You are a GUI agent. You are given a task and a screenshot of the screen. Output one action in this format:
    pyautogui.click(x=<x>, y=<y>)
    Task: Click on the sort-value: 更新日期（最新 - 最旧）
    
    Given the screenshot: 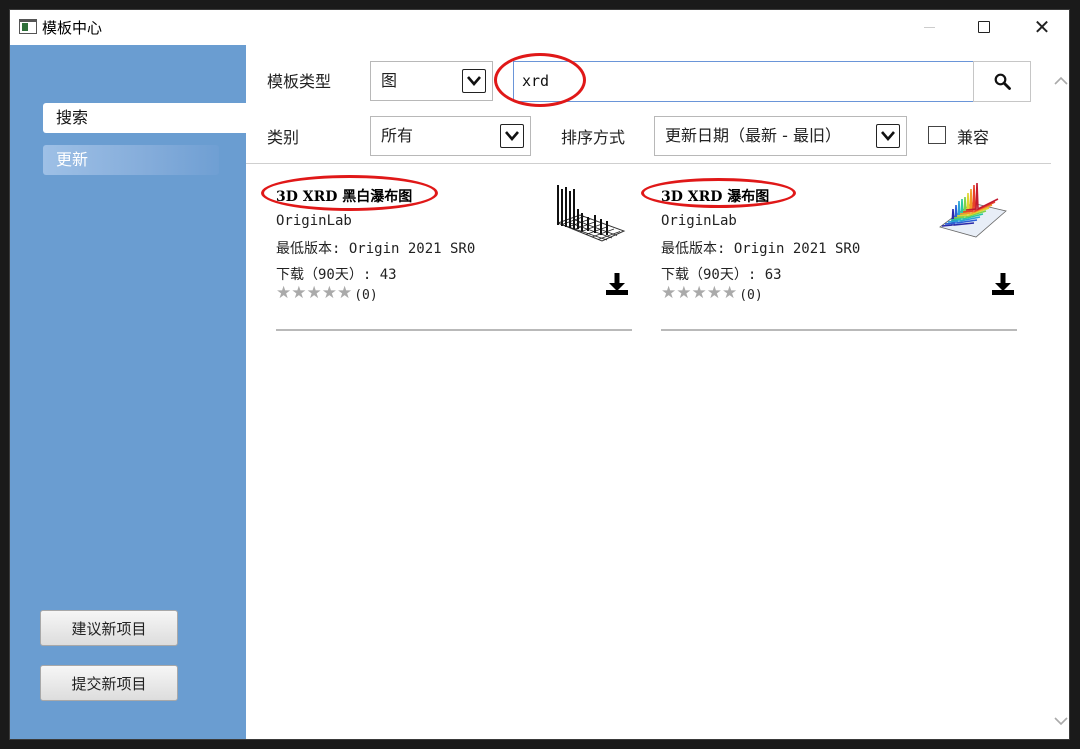 What is the action you would take?
    pyautogui.click(x=753, y=135)
    